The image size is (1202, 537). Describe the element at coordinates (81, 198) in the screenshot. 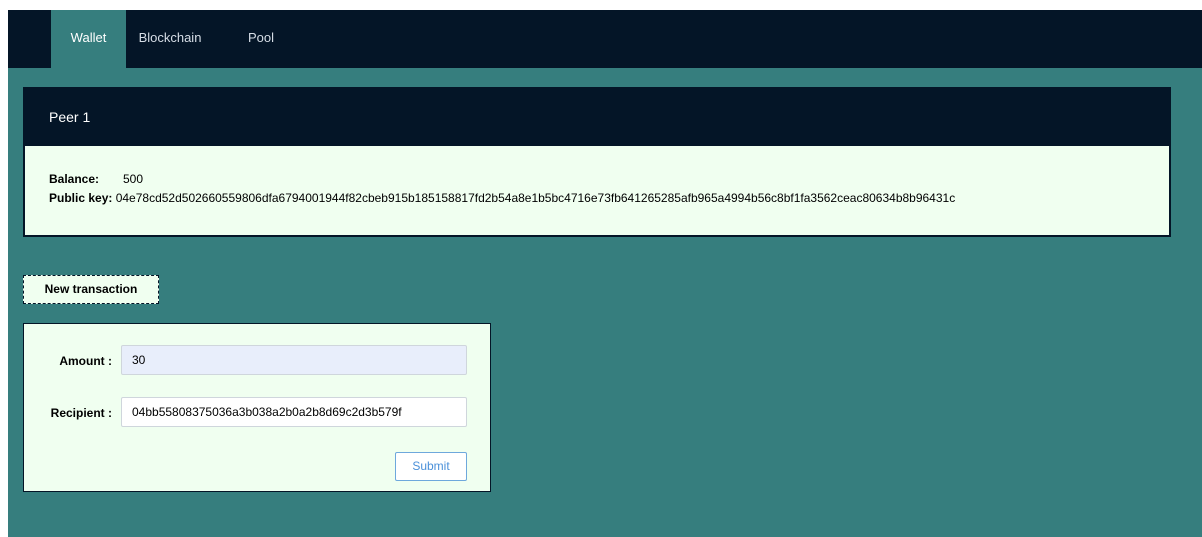

I see `public-key-label: Public key:` at that location.